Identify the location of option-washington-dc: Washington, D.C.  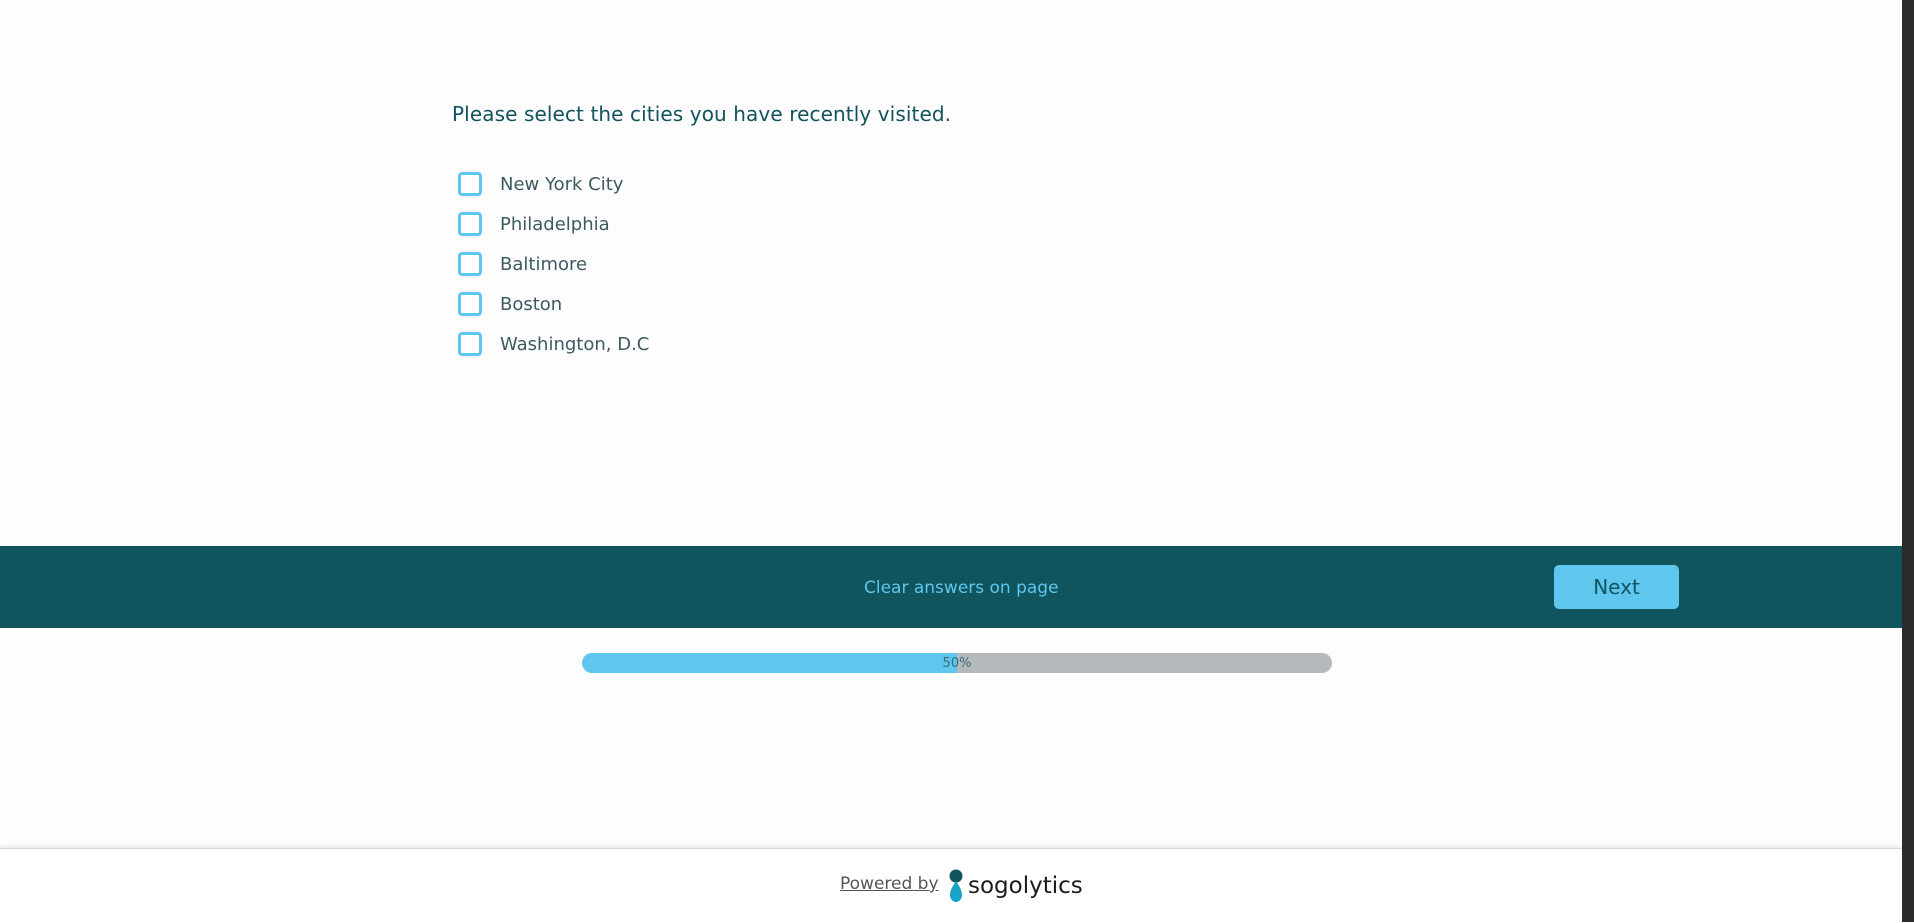
(553, 344).